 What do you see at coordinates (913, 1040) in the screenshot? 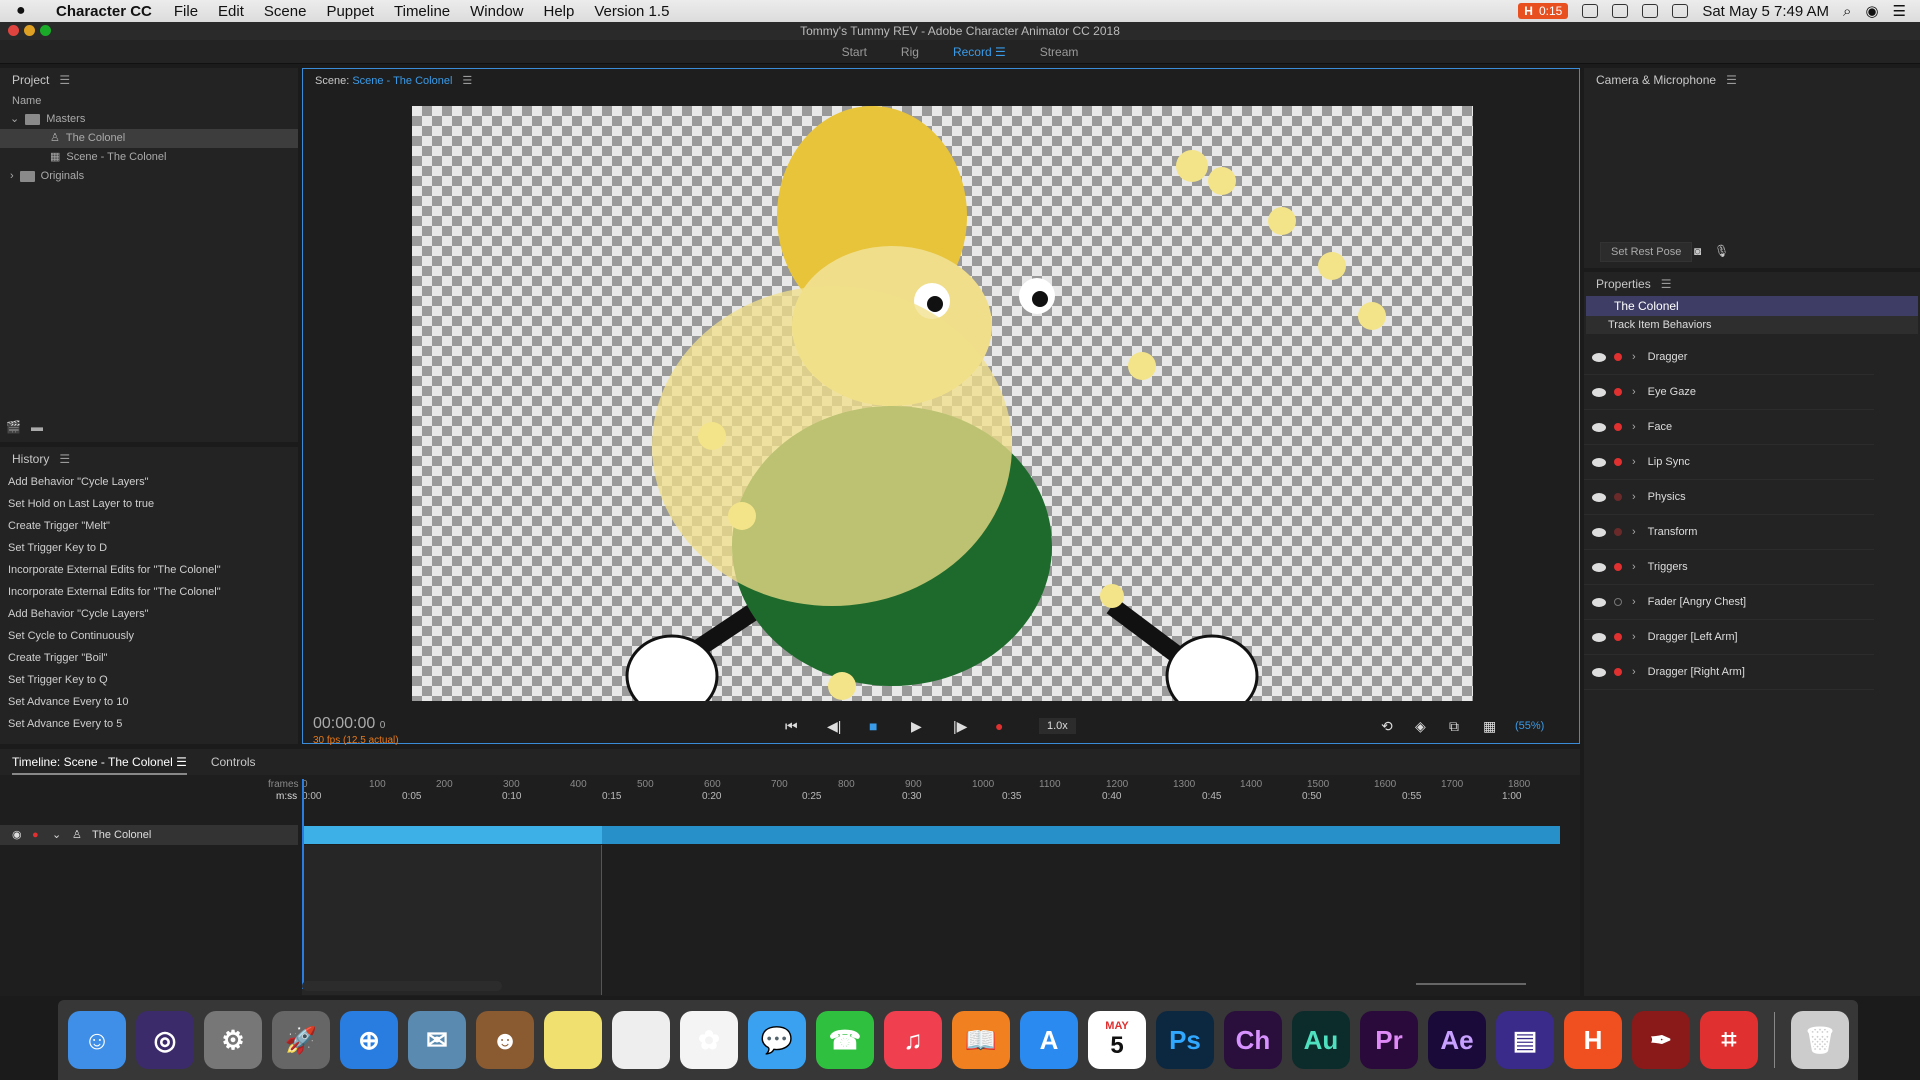
I see `itunes-icon: ♫` at bounding box center [913, 1040].